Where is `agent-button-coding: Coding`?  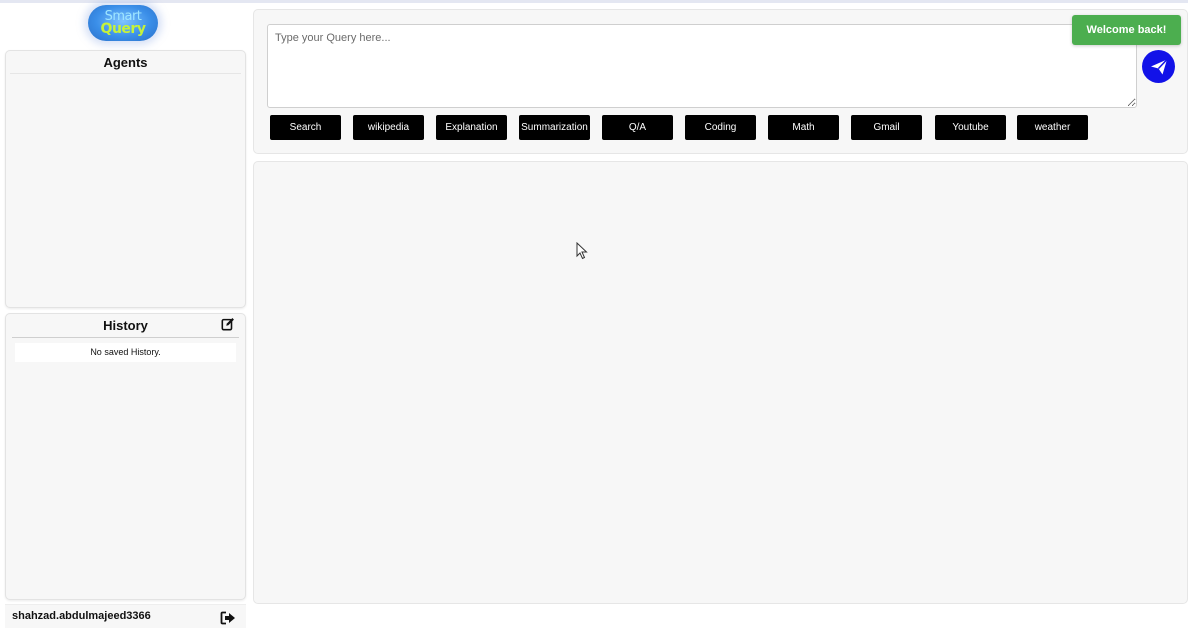
agent-button-coding: Coding is located at coordinates (720, 127).